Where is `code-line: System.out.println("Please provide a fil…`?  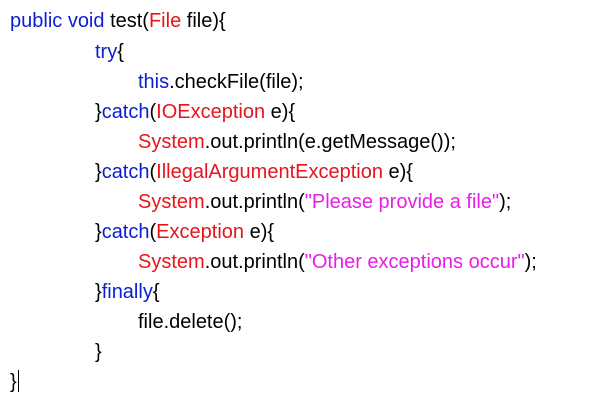
code-line: System.out.println("Please provide a fil… is located at coordinates (324, 202).